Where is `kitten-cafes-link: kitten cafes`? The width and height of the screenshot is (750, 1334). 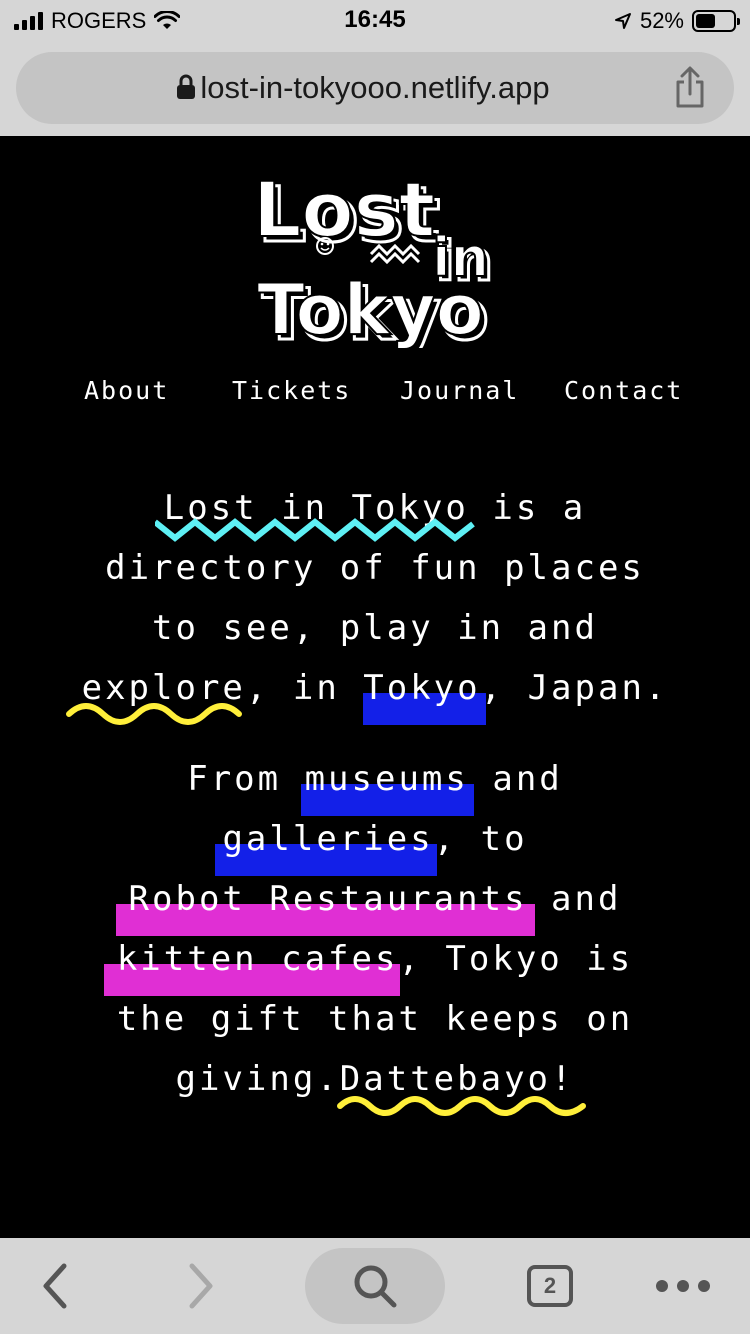 kitten-cafes-link: kitten cafes is located at coordinates (258, 959).